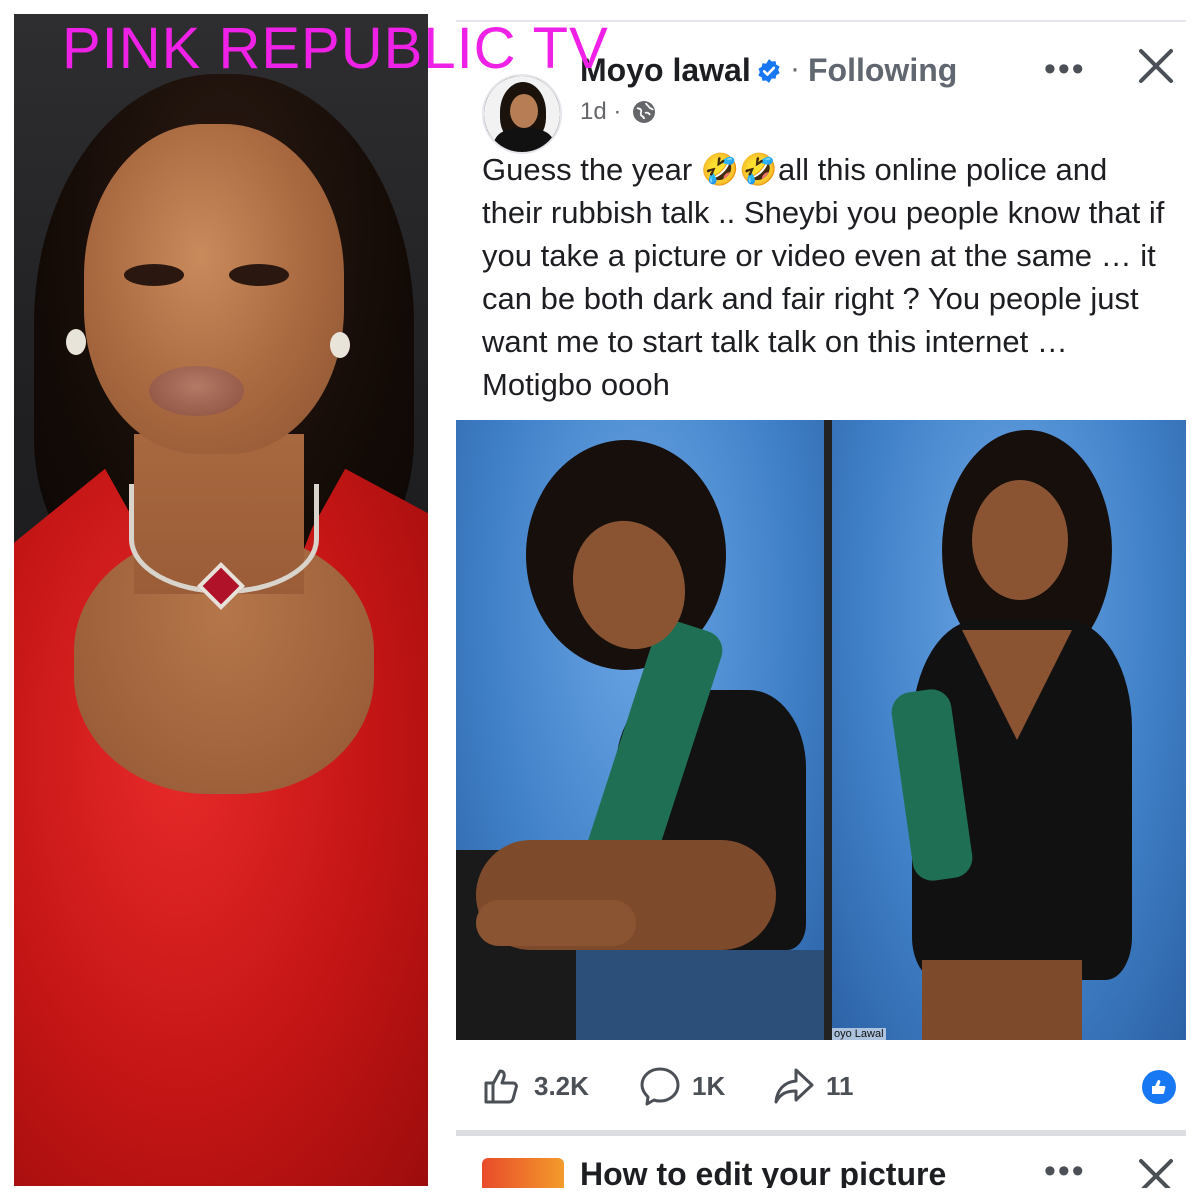  Describe the element at coordinates (821, 1133) in the screenshot. I see `feed-divider` at that location.